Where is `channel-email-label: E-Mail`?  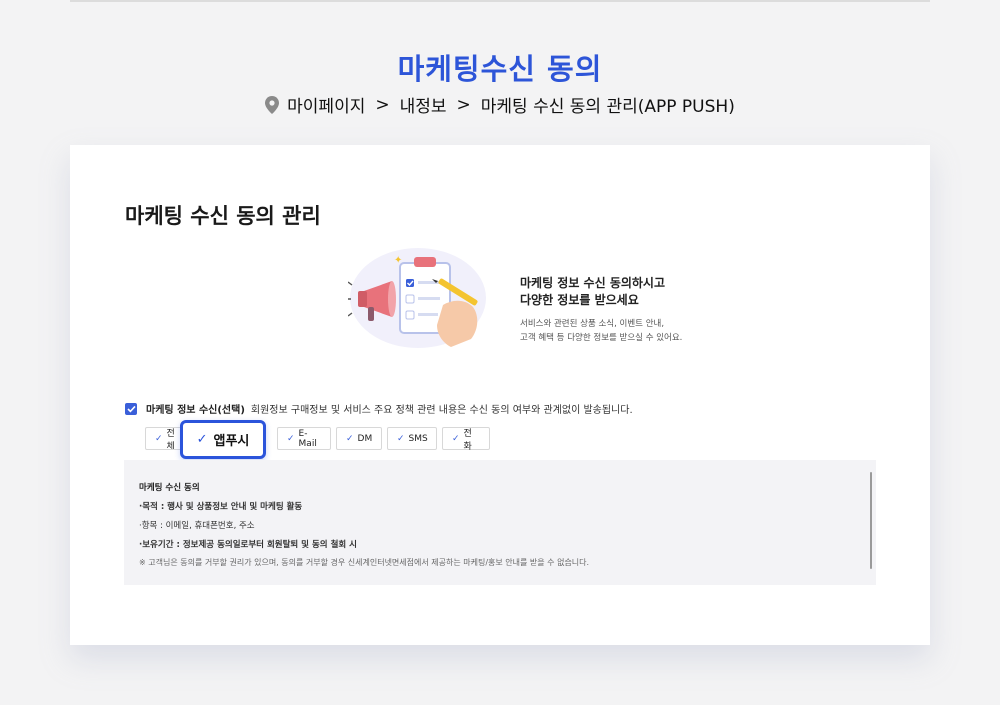 channel-email-label: E-Mail is located at coordinates (307, 438).